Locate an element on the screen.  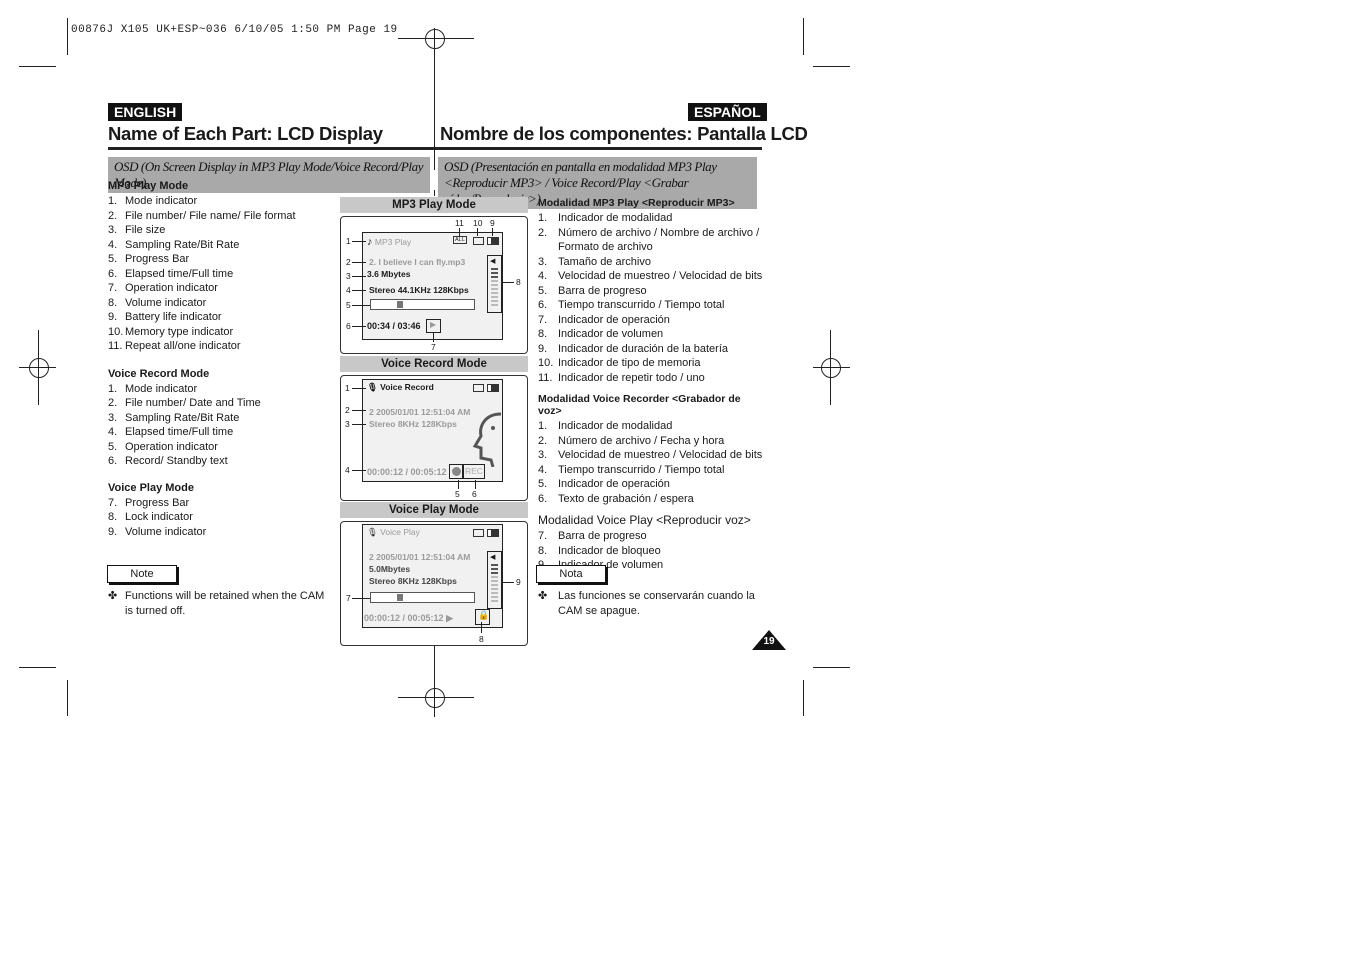
list-item: 2. File number/ File name/ File format is located at coordinates (220, 216).